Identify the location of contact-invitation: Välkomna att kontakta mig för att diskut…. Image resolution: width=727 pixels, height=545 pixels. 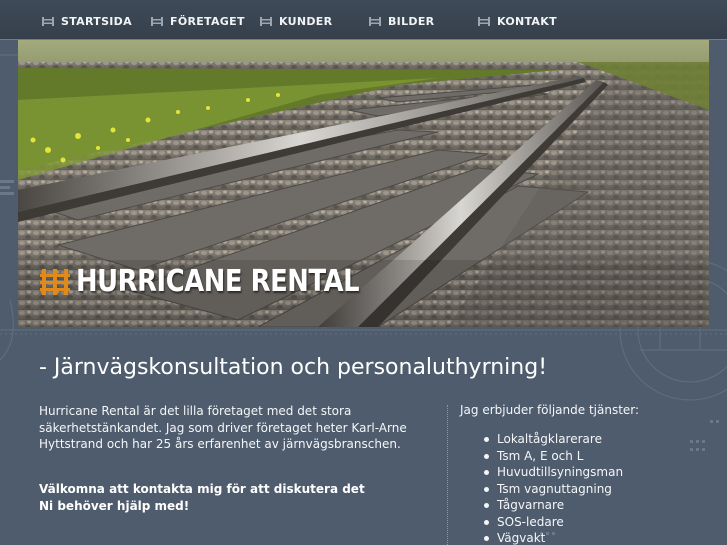
(202, 497).